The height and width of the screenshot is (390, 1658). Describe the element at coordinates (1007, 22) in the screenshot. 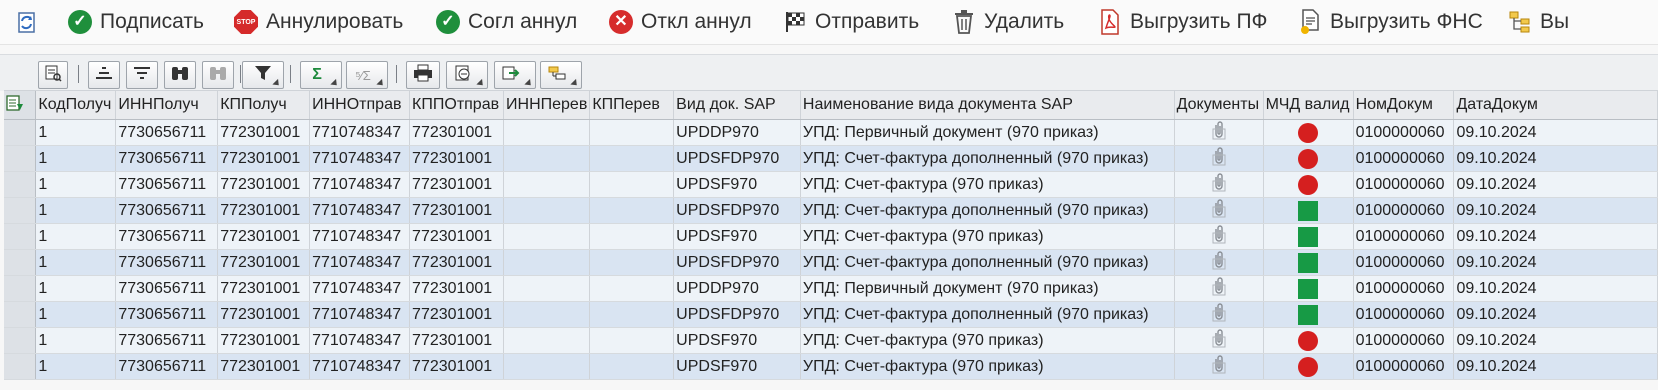

I see `delete-button: Удалить` at that location.